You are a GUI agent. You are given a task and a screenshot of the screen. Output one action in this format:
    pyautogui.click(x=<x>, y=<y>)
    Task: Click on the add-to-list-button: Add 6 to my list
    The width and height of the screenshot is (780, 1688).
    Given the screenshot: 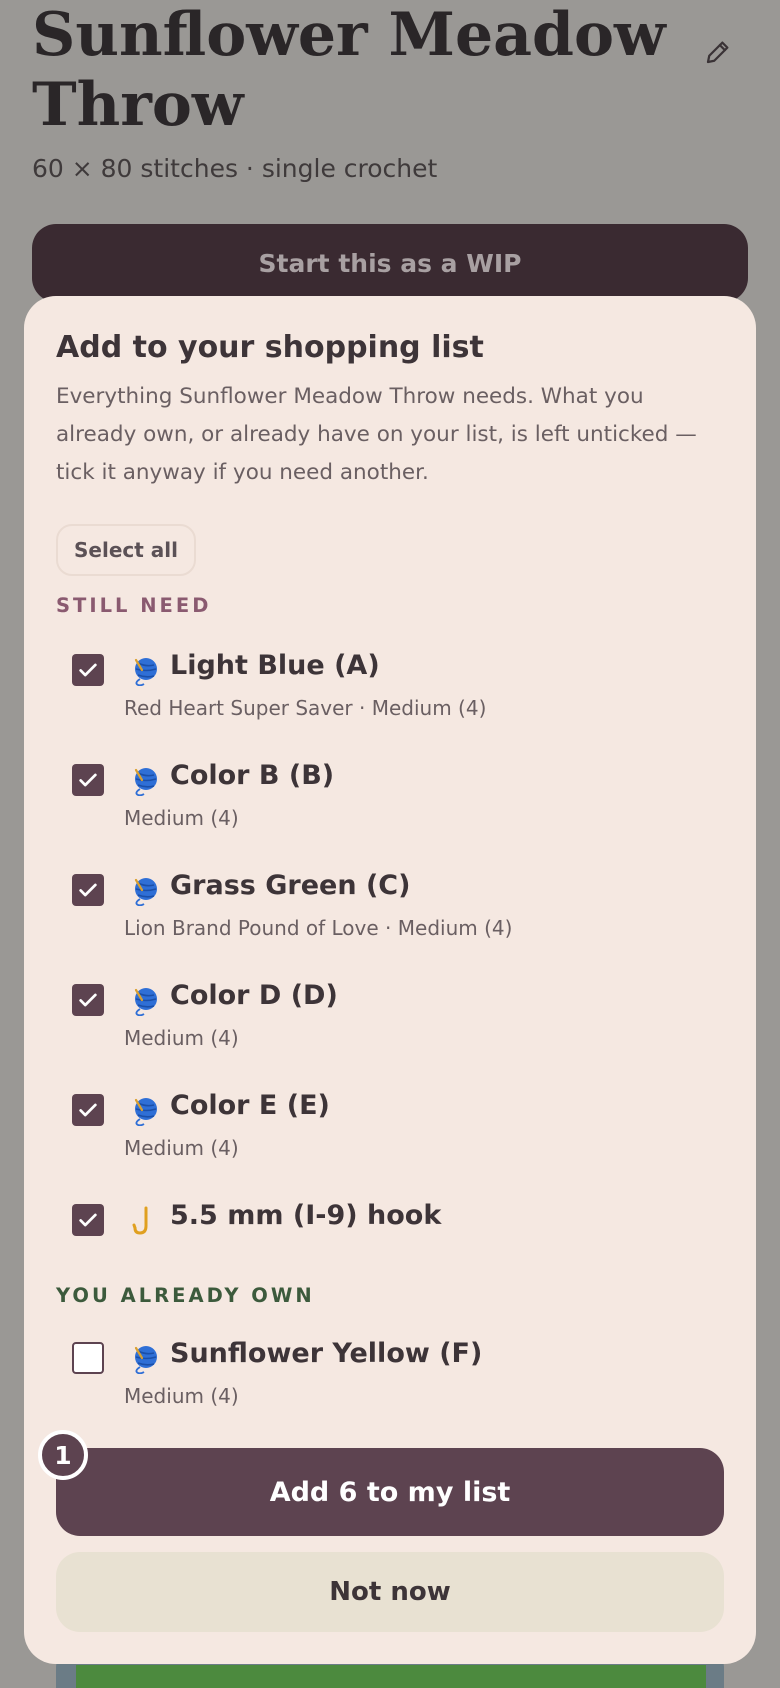 What is the action you would take?
    pyautogui.click(x=390, y=1492)
    